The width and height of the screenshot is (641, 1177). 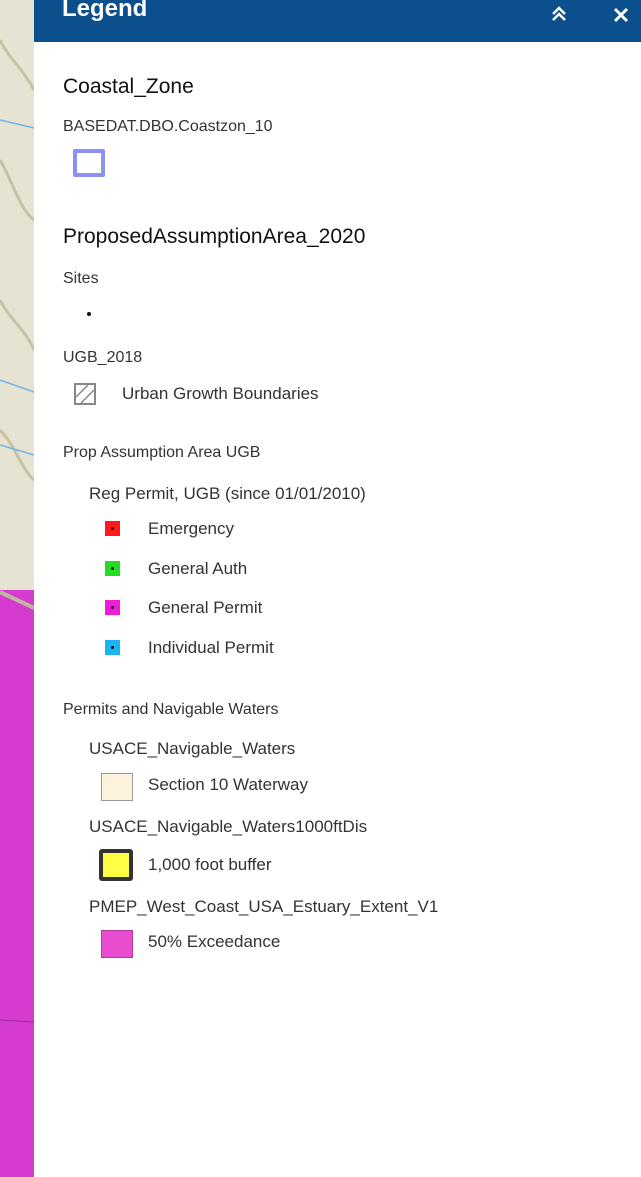 I want to click on layer-title-proposed: ProposedAssumptionArea_2020, so click(x=214, y=236).